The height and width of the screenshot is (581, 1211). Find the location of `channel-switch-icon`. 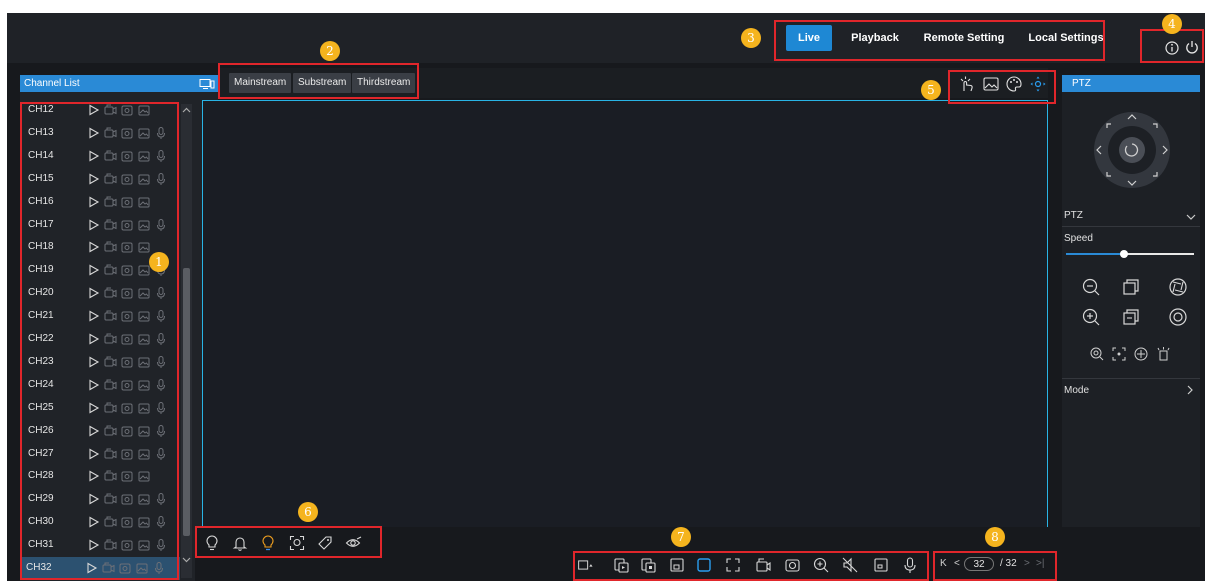

channel-switch-icon is located at coordinates (207, 84).